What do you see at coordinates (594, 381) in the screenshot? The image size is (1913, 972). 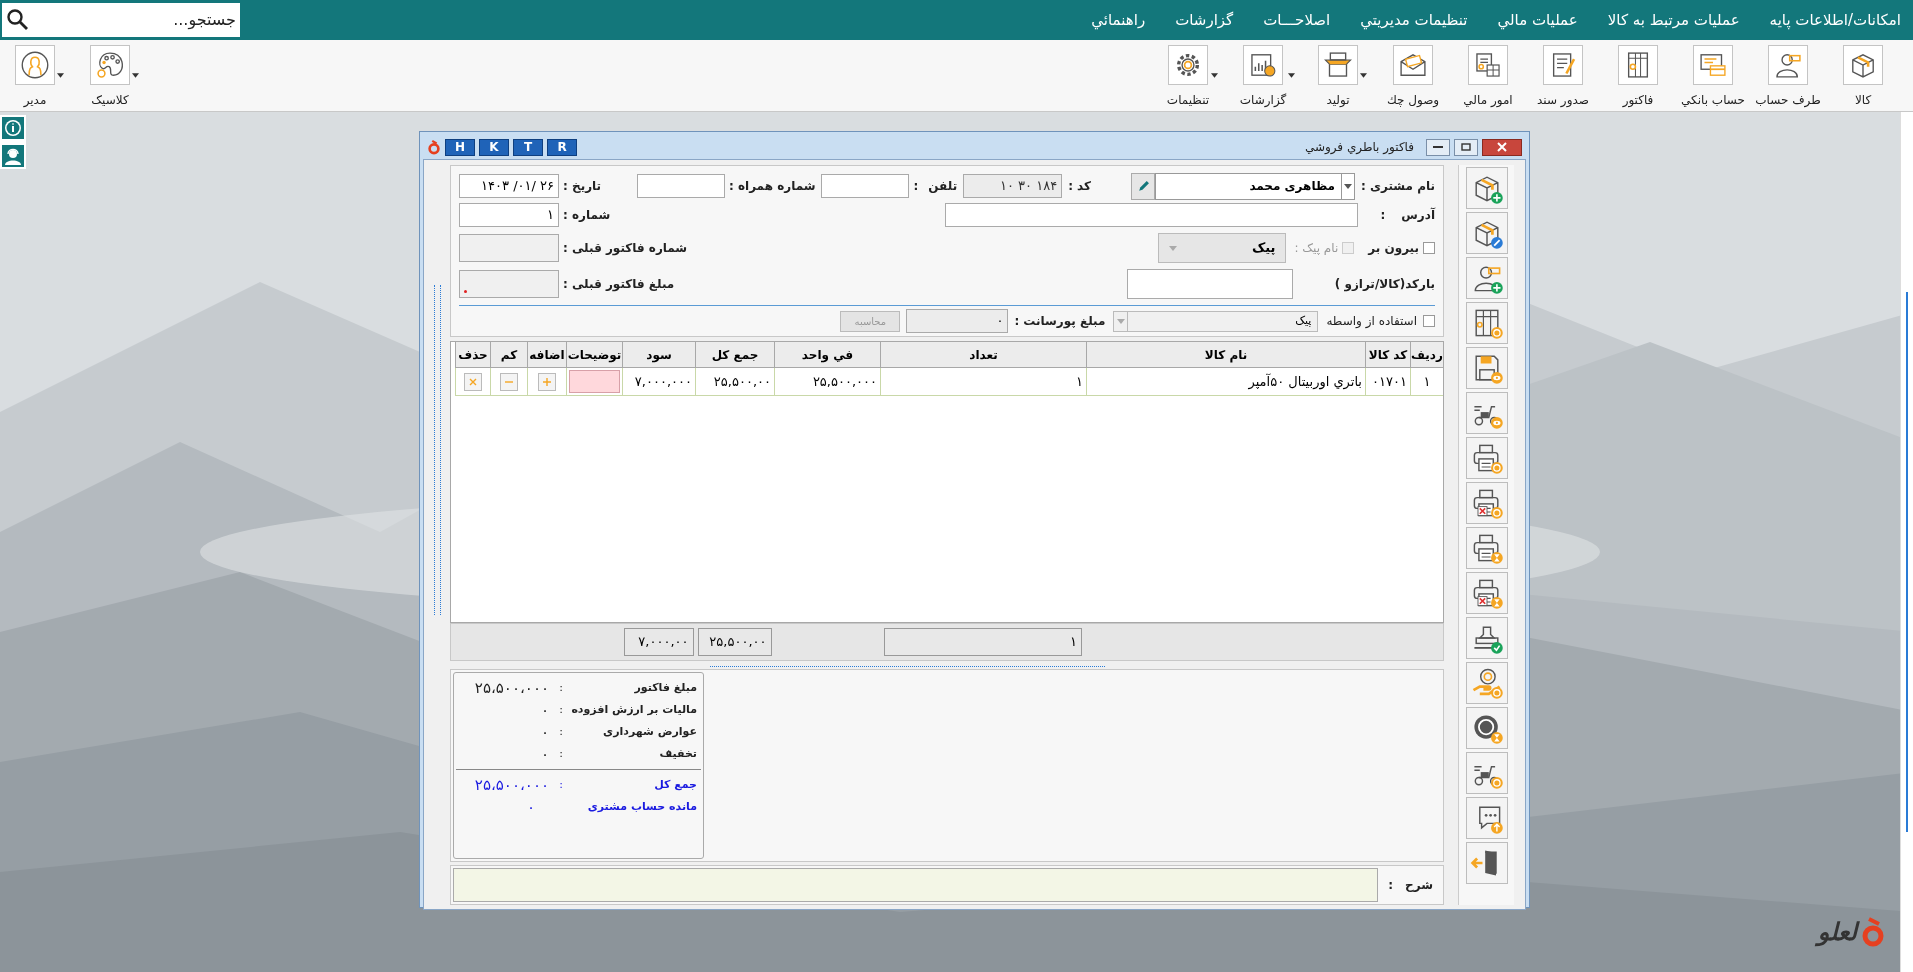 I see `notes-field` at bounding box center [594, 381].